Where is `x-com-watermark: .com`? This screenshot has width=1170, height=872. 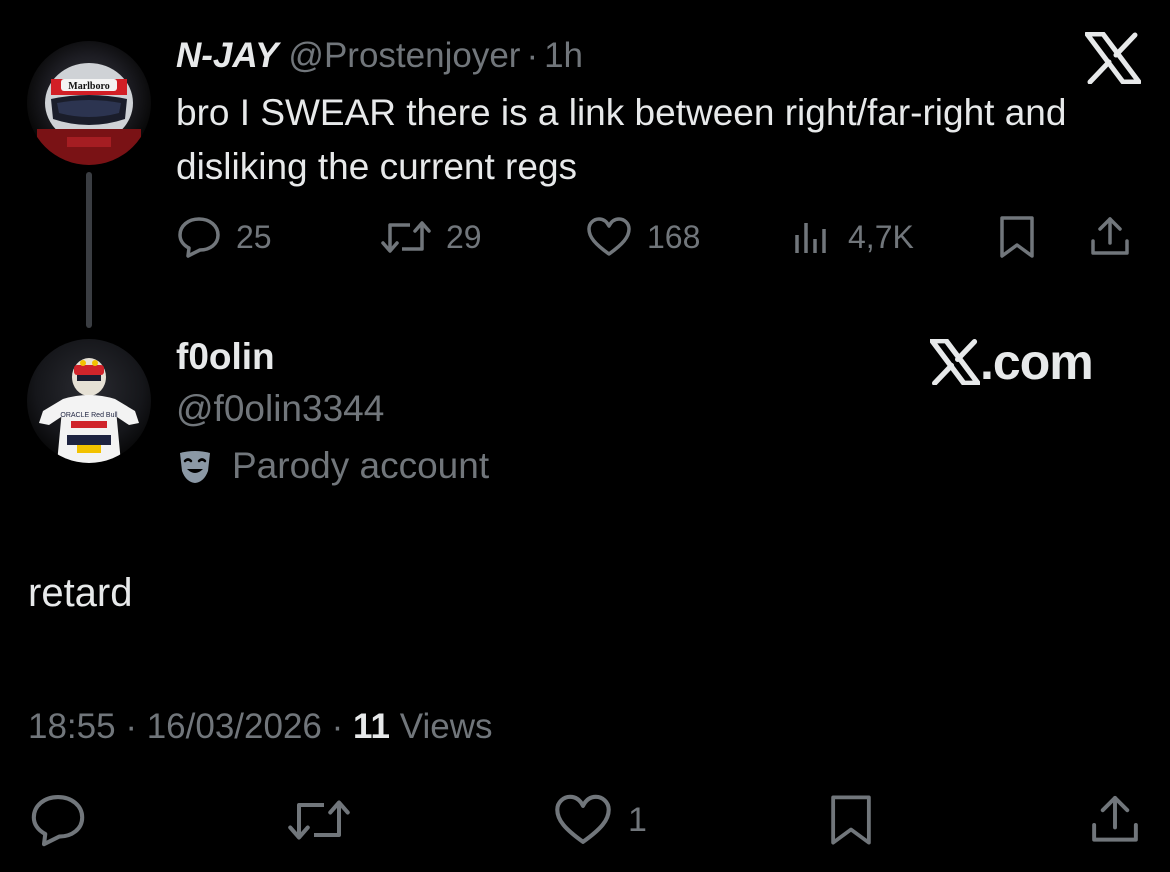 x-com-watermark: .com is located at coordinates (1012, 362).